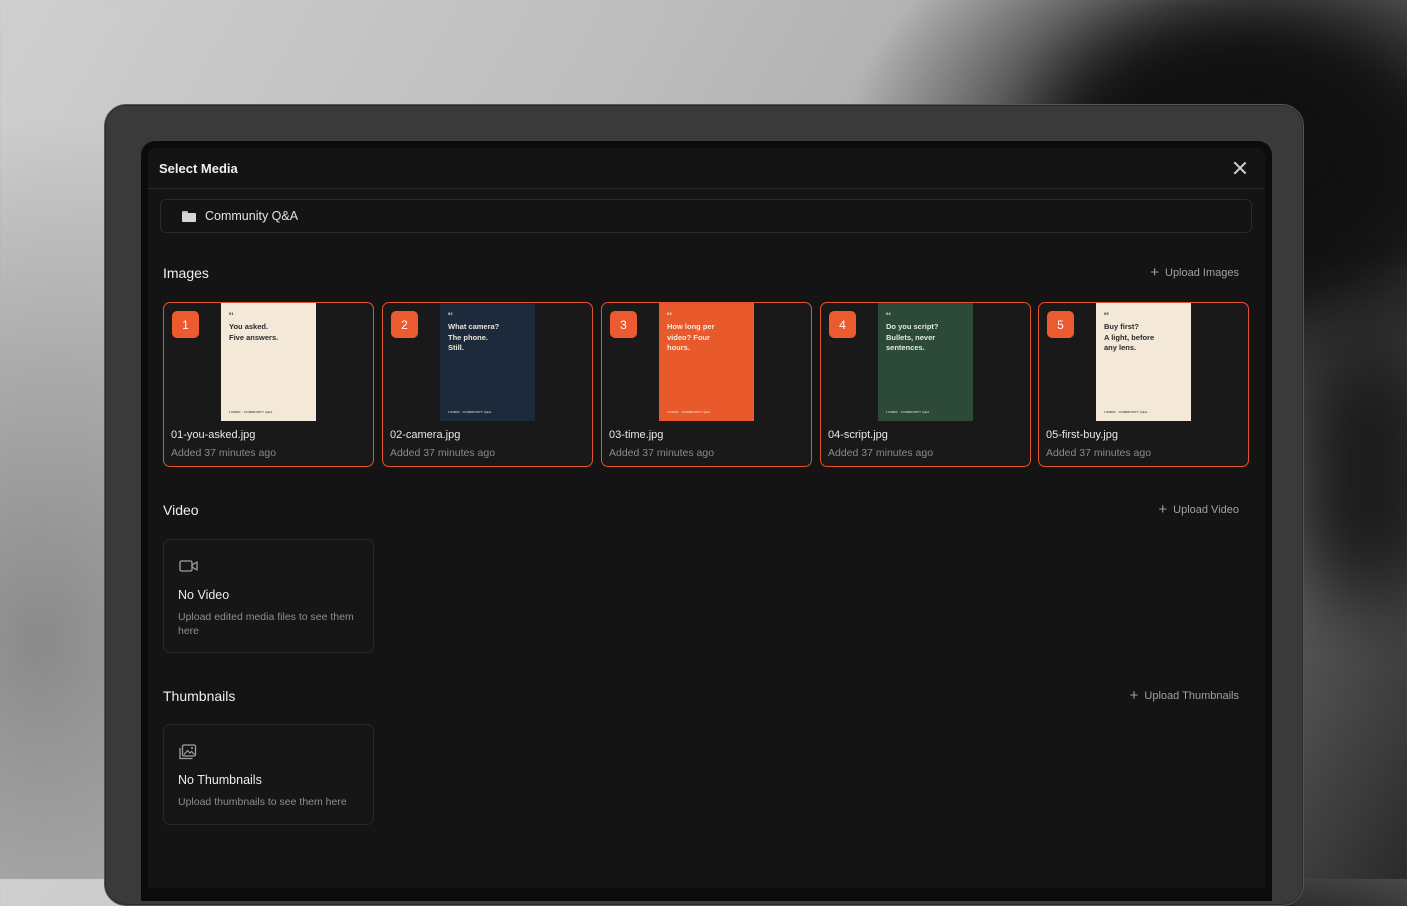 This screenshot has width=1407, height=906. I want to click on poster-headline-line: A light, before, so click(1129, 337).